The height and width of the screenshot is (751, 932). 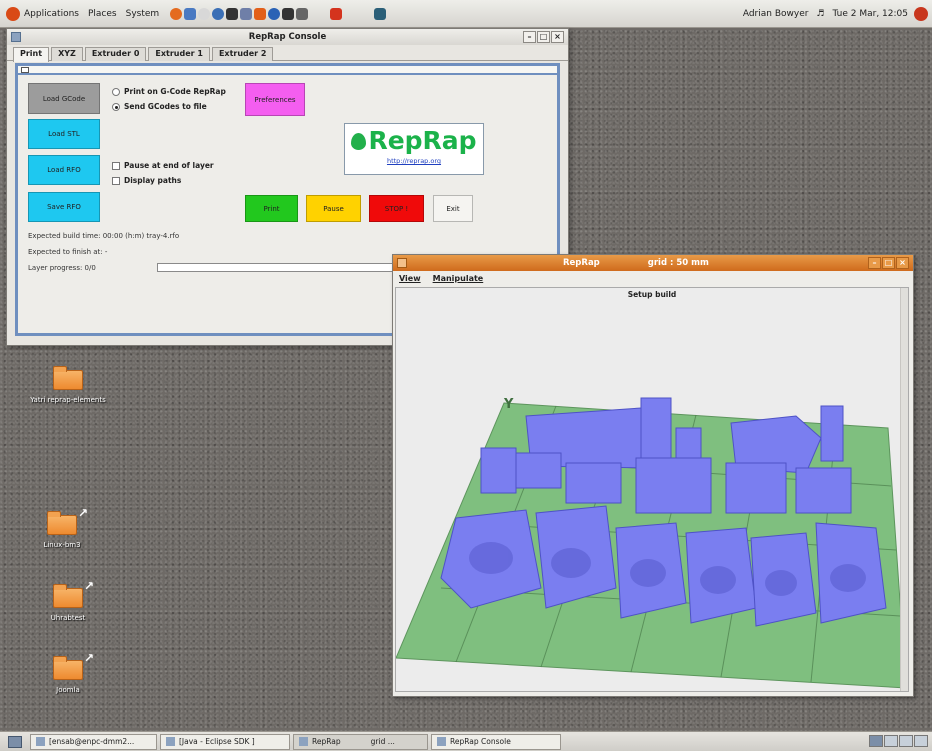 What do you see at coordinates (218, 13) in the screenshot?
I see `network-icon` at bounding box center [218, 13].